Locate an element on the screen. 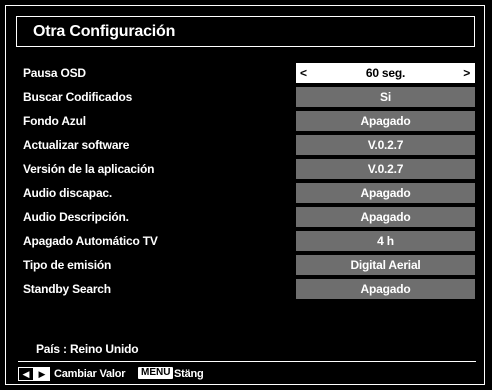  right-arrow-key-icon: ▶ is located at coordinates (42, 374).